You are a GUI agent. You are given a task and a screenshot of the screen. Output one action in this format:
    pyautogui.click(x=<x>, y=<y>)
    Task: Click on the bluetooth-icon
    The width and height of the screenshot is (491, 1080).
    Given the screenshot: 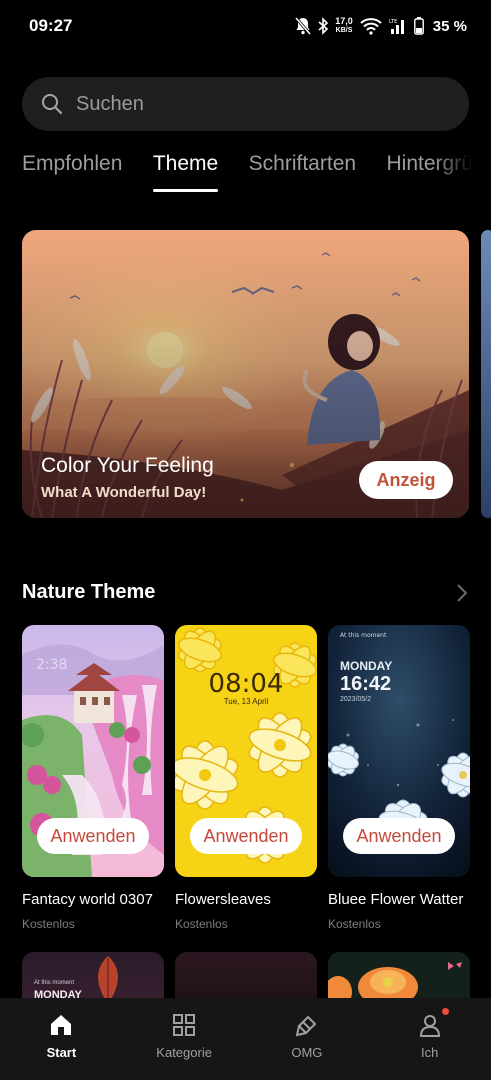 What is the action you would take?
    pyautogui.click(x=323, y=26)
    